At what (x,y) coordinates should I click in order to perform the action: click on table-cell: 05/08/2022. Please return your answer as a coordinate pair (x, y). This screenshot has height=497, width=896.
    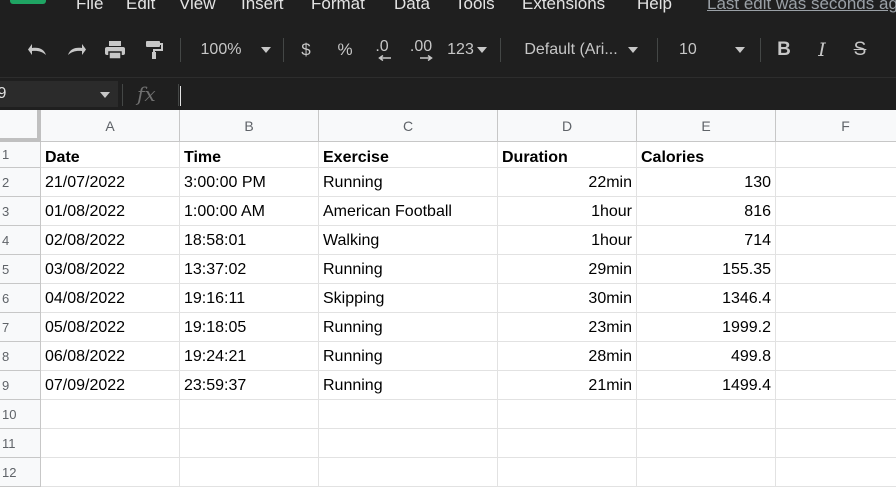
    Looking at the image, I should click on (110, 327).